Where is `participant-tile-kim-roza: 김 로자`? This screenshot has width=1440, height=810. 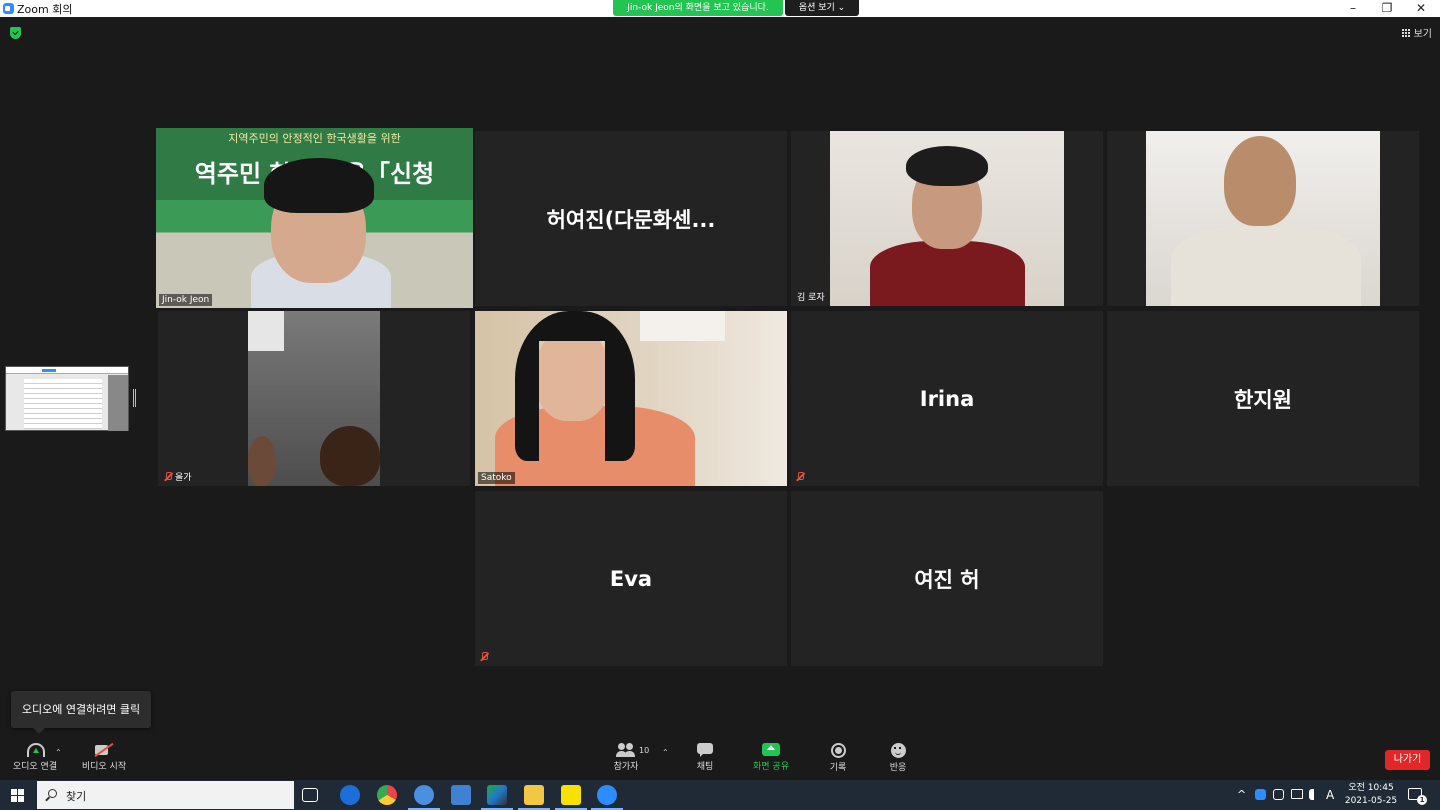 participant-tile-kim-roza: 김 로자 is located at coordinates (947, 218).